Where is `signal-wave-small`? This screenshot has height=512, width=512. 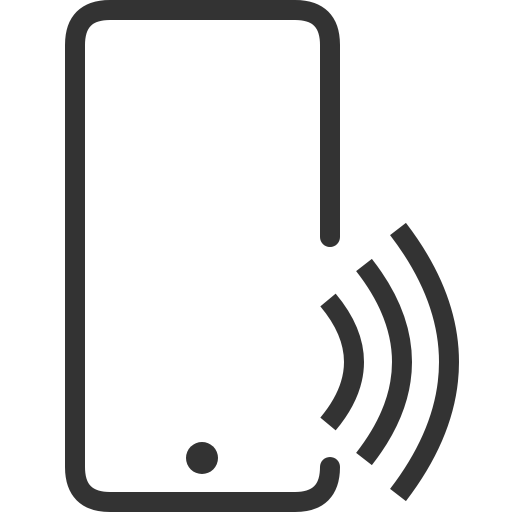 signal-wave-small is located at coordinates (342, 362).